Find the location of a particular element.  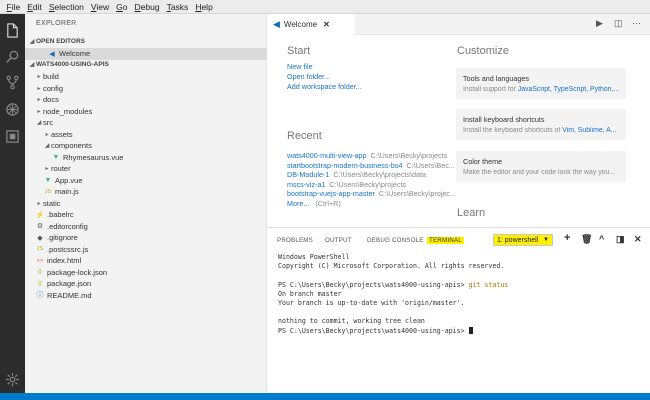

menu-item: Debug is located at coordinates (147, 7).